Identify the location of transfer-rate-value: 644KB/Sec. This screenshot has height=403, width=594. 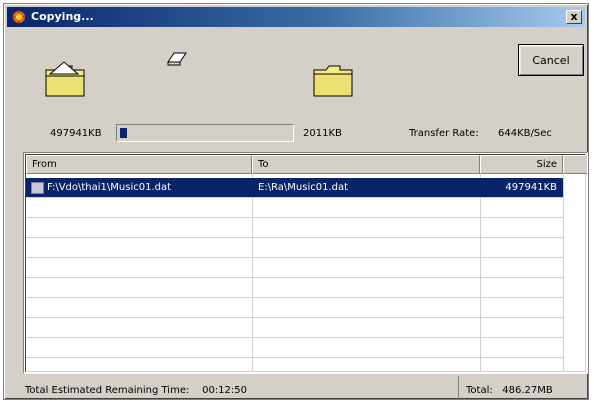
(525, 133).